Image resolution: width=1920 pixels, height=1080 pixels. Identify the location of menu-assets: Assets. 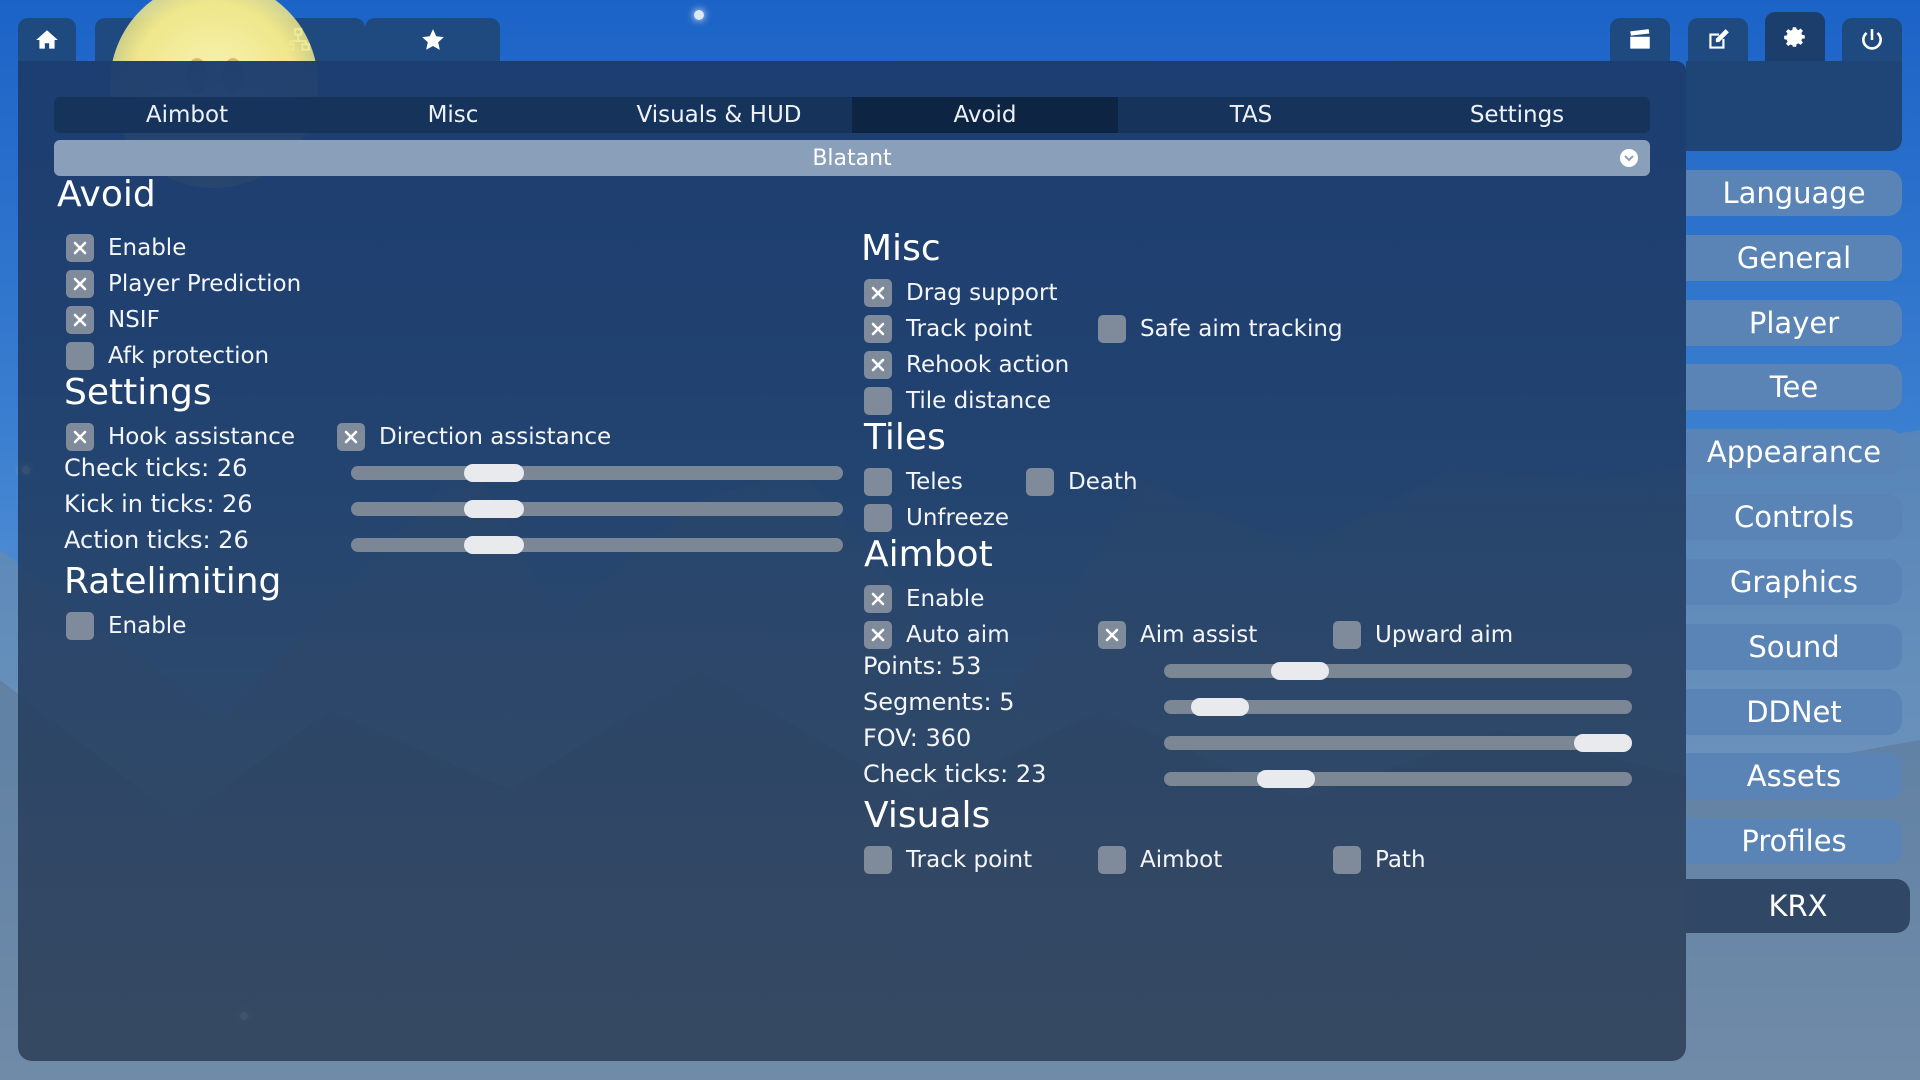
(1794, 776).